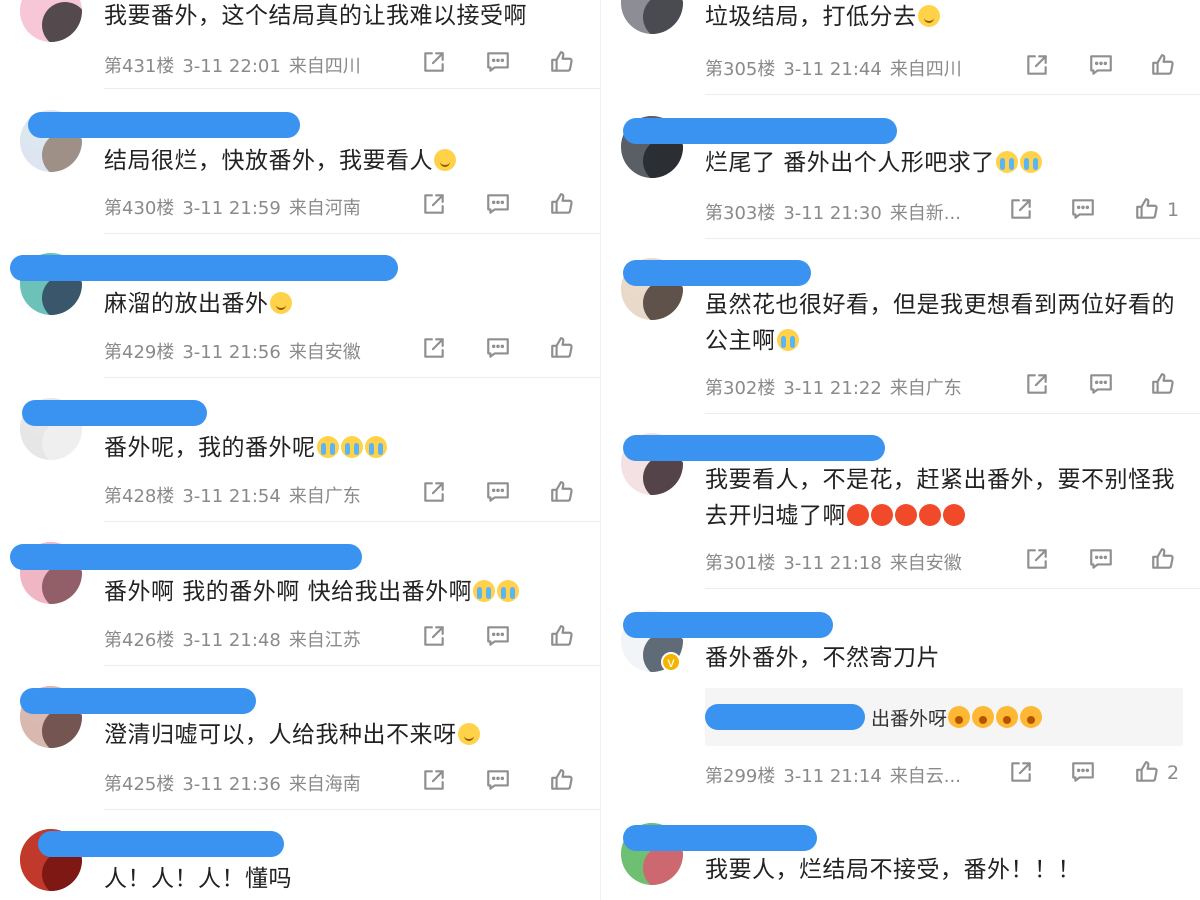 The image size is (1200, 900). Describe the element at coordinates (315, 16) in the screenshot. I see `comment-text-content: 我要番外，这个结局真的让我难以接受啊` at that location.